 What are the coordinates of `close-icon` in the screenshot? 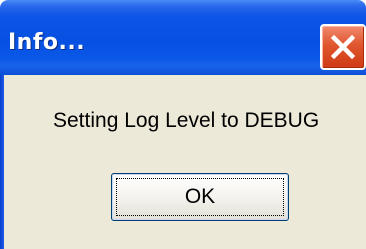 It's located at (343, 47).